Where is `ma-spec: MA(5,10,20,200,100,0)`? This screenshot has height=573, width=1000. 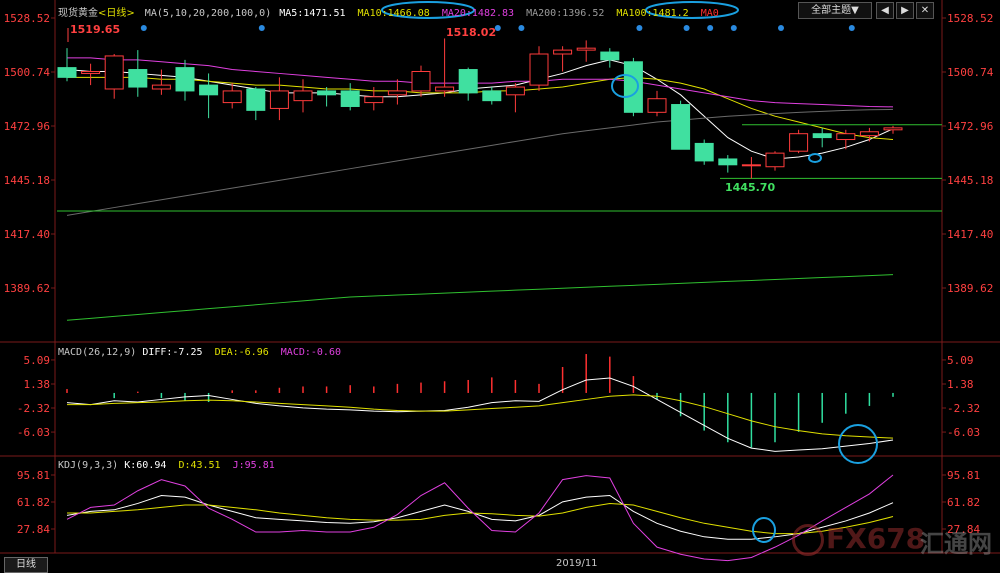 ma-spec: MA(5,10,20,200,100,0) is located at coordinates (208, 13).